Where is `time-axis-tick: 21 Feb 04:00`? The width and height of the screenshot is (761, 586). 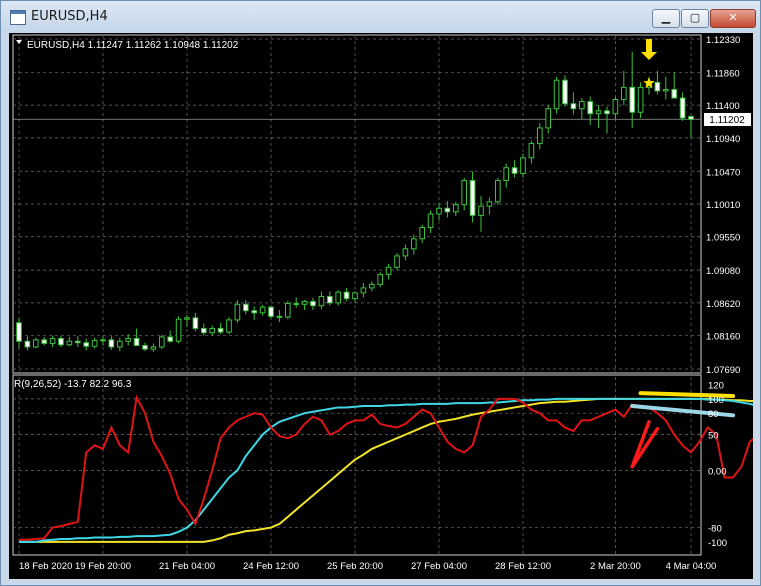 time-axis-tick: 21 Feb 04:00 is located at coordinates (187, 566).